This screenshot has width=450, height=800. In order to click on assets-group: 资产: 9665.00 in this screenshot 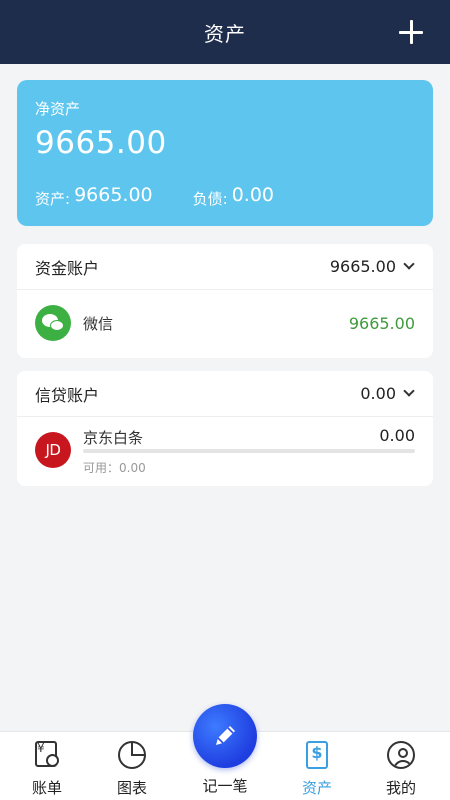, I will do `click(94, 196)`.